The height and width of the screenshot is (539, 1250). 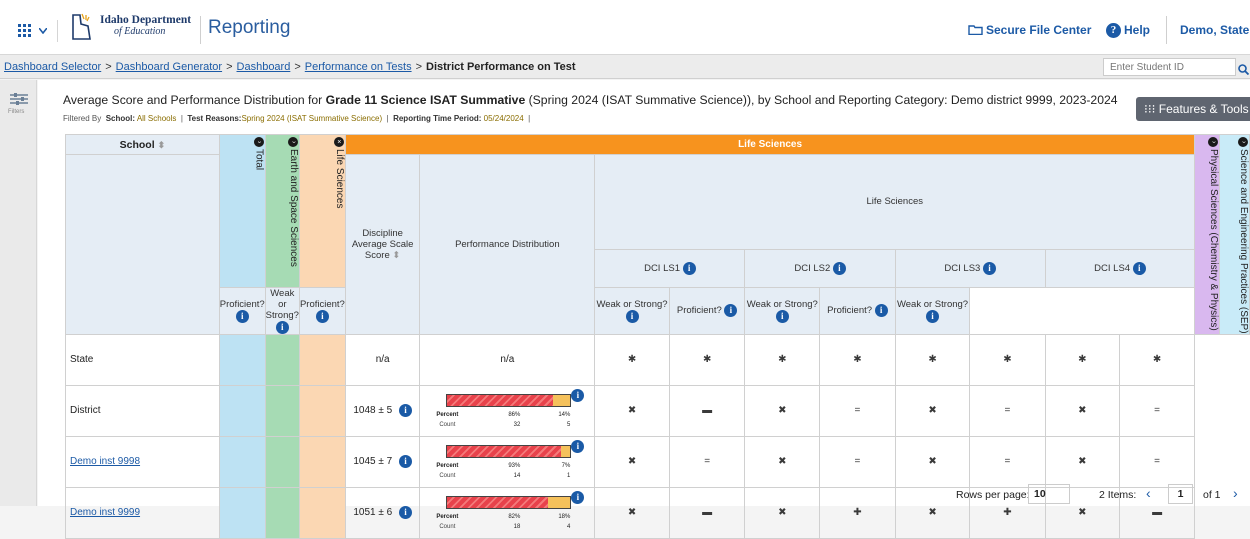 What do you see at coordinates (1166, 30) in the screenshot?
I see `divider` at bounding box center [1166, 30].